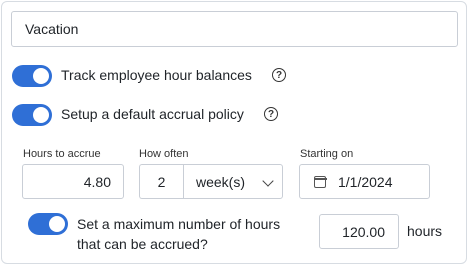 This screenshot has height=266, width=468. I want to click on starting-on-label: Starting on, so click(327, 154).